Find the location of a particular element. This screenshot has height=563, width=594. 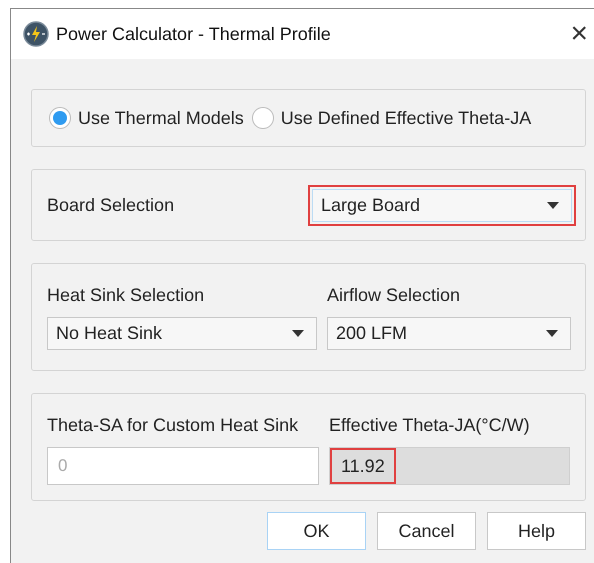

field-label: Airflow Selection is located at coordinates (394, 295).